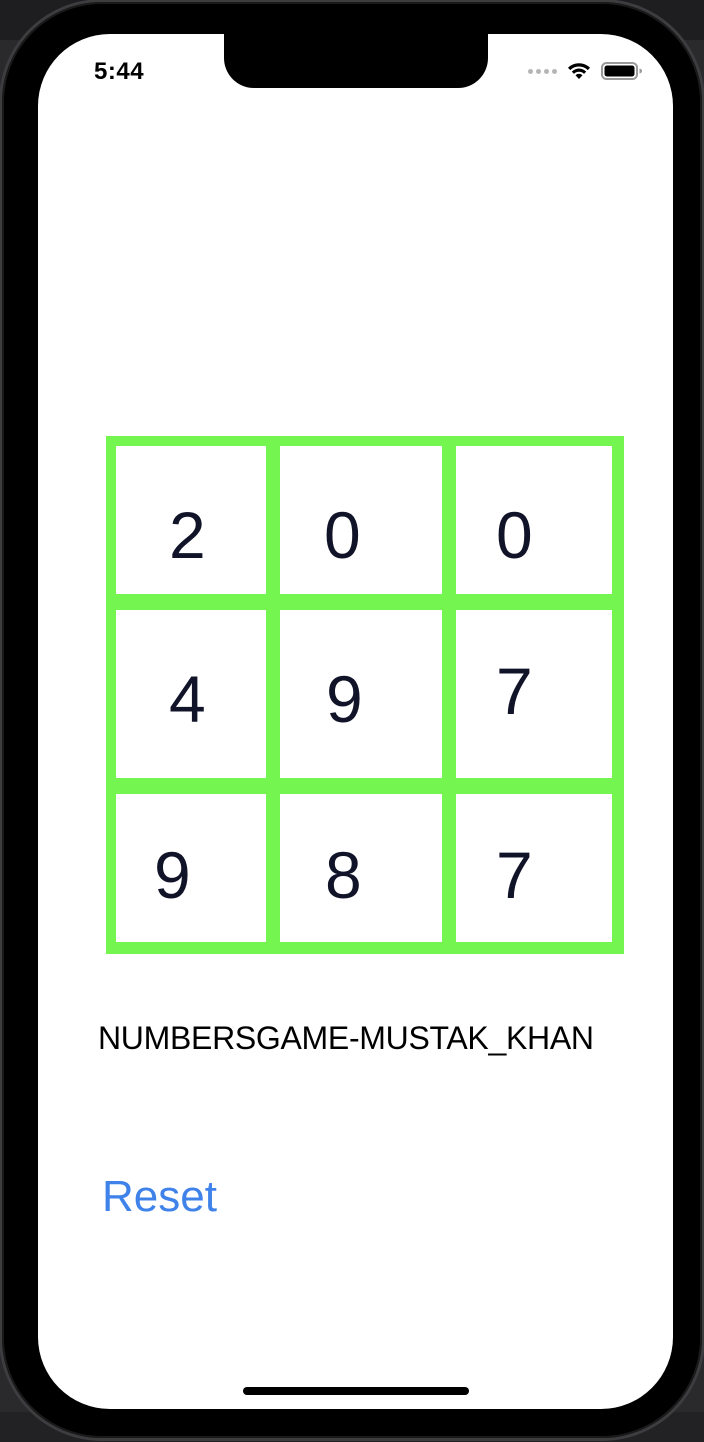  I want to click on grid-cell: 4, so click(191, 694).